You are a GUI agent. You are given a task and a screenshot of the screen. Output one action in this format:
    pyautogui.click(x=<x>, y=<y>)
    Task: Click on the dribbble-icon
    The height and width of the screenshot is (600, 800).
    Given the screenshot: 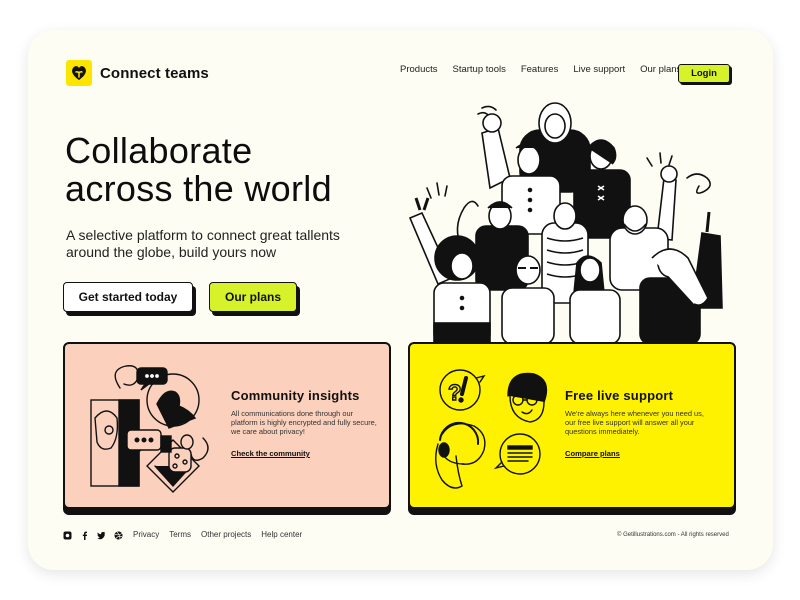 What is the action you would take?
    pyautogui.click(x=118, y=535)
    